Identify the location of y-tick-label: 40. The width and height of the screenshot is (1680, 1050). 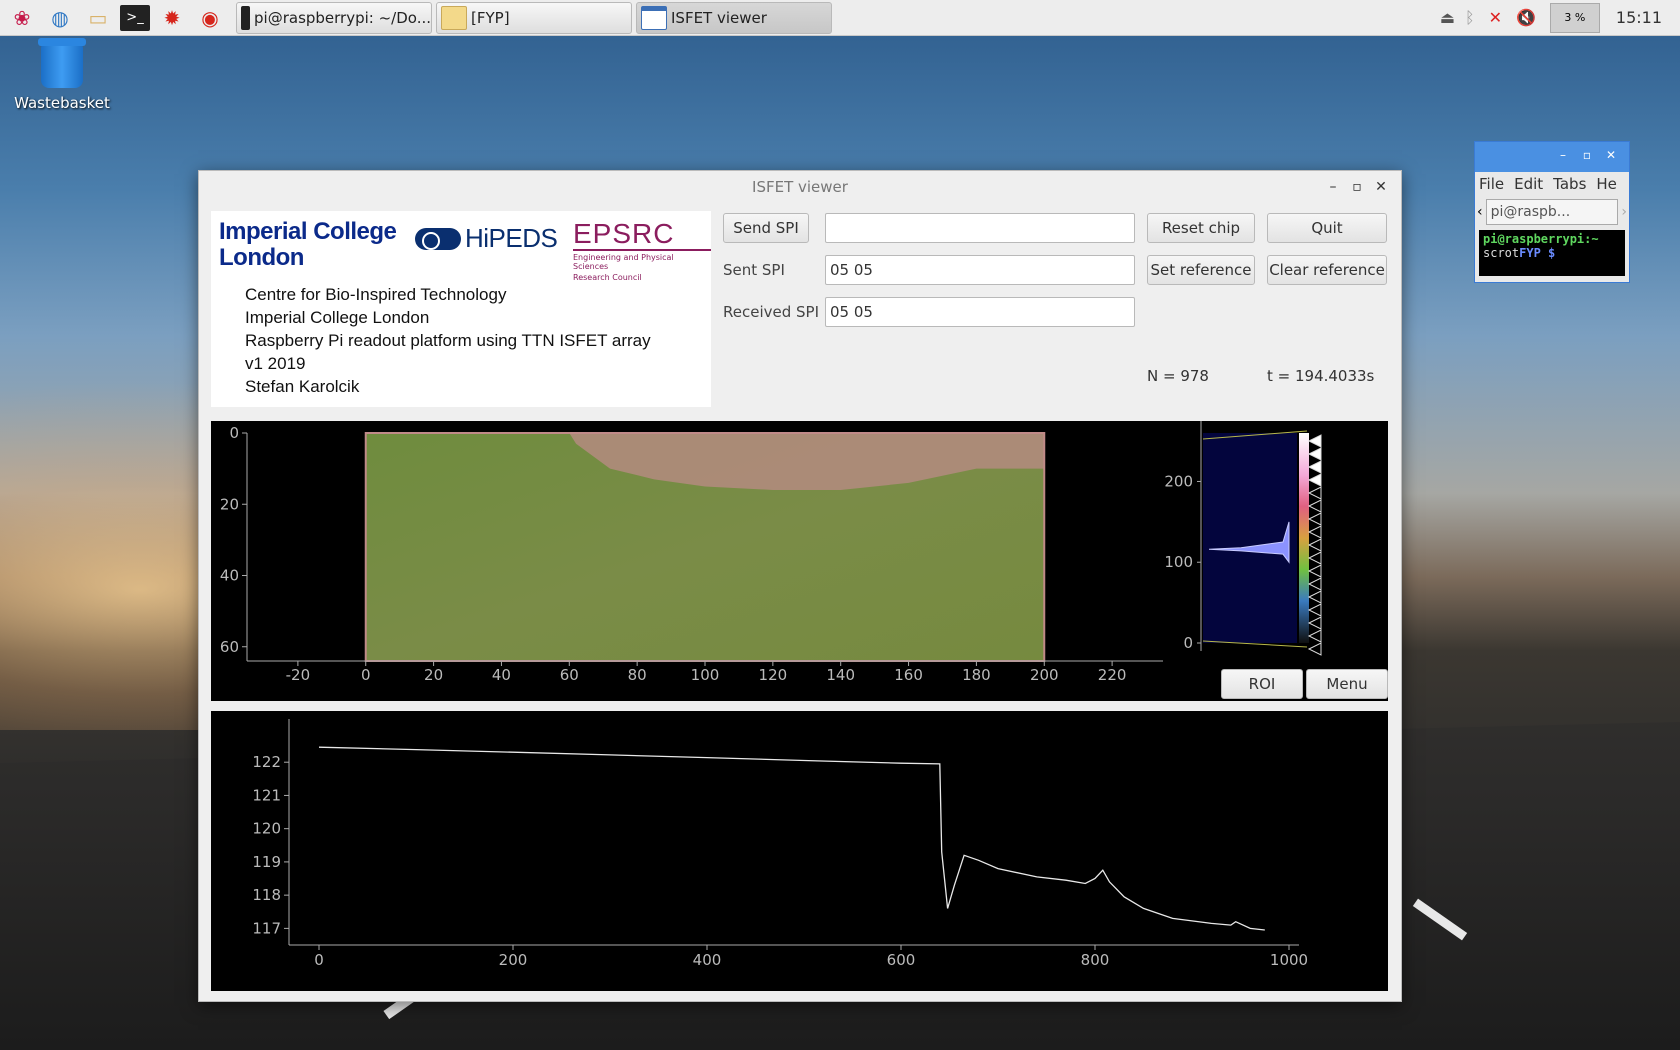
(229, 576).